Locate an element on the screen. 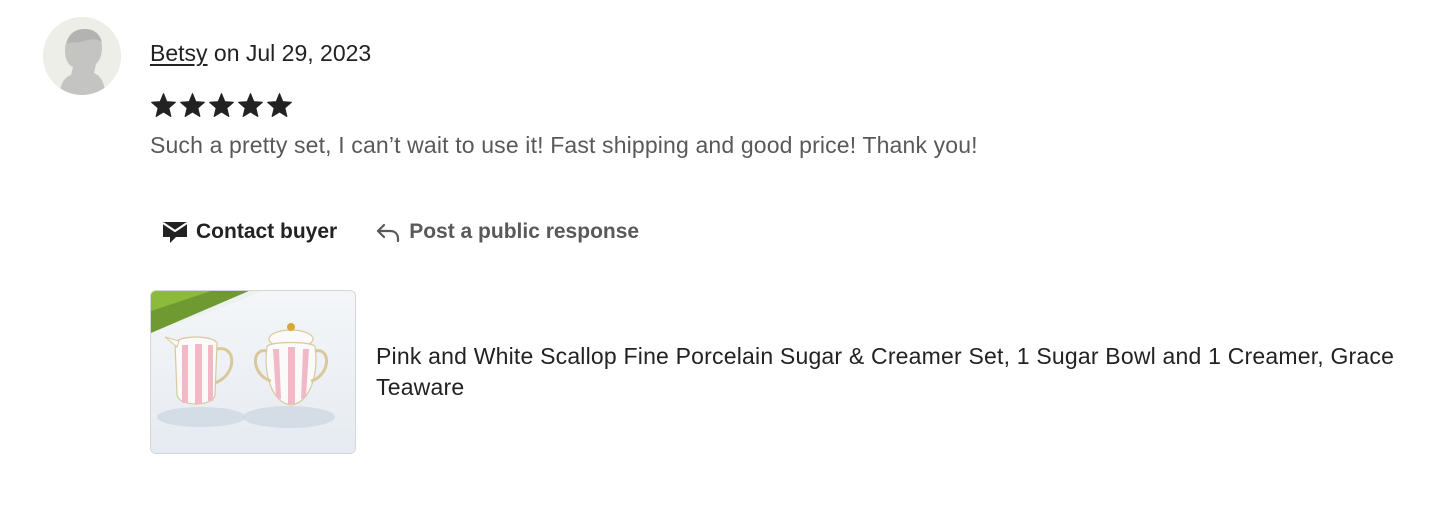 The height and width of the screenshot is (522, 1445). contact-buyer-button: Contact buyer is located at coordinates (249, 232).